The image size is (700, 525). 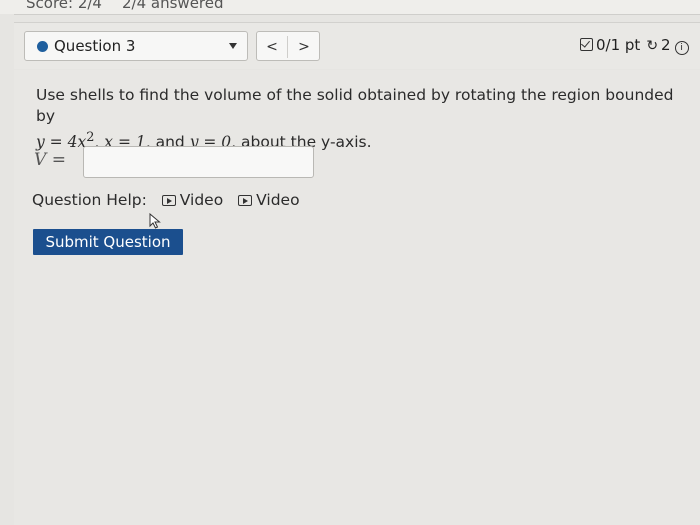 I want to click on answered-text: 2/4 answered, so click(x=173, y=6).